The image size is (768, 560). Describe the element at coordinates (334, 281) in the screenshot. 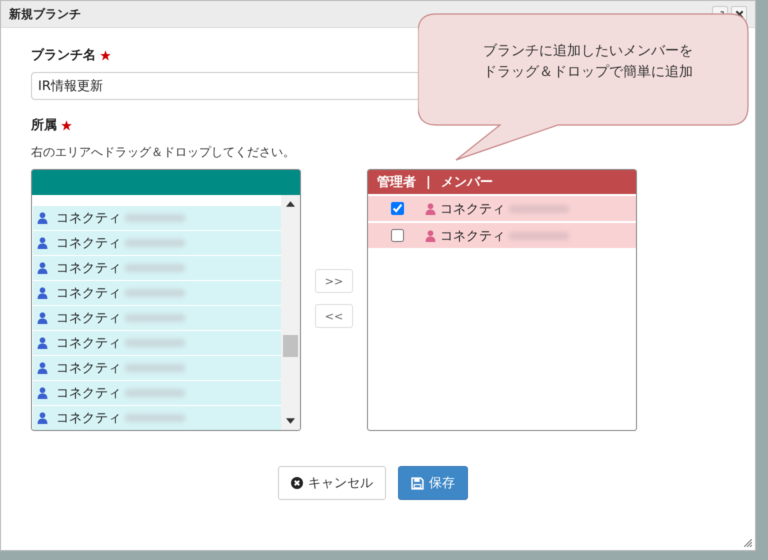

I see `transfer-button: >>` at that location.